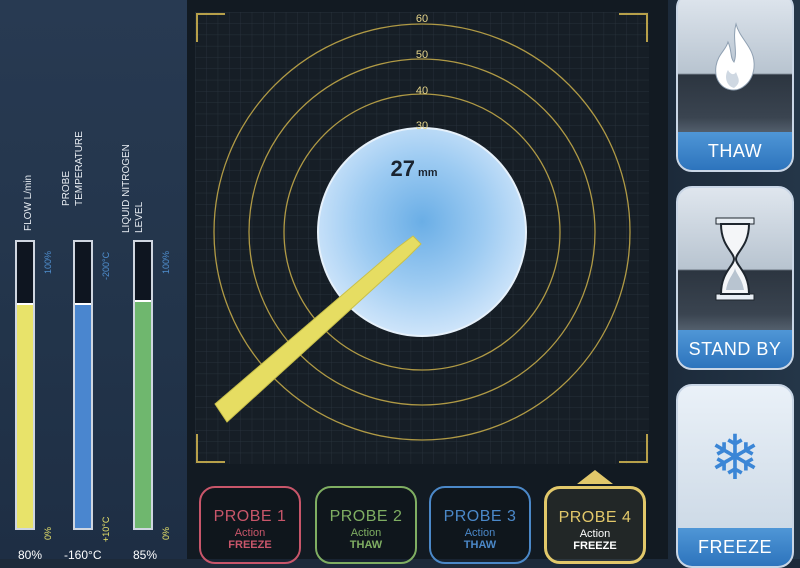 This screenshot has width=800, height=568. I want to click on probe-4-button: PROBE 4 Action FREEZE, so click(595, 525).